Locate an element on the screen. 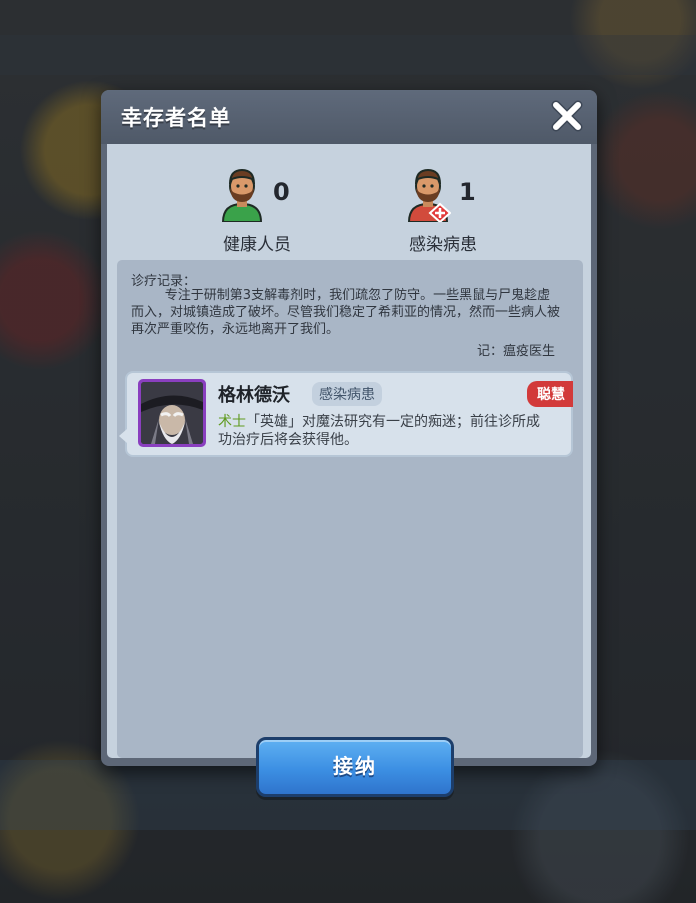  survivor-portrait is located at coordinates (172, 413).